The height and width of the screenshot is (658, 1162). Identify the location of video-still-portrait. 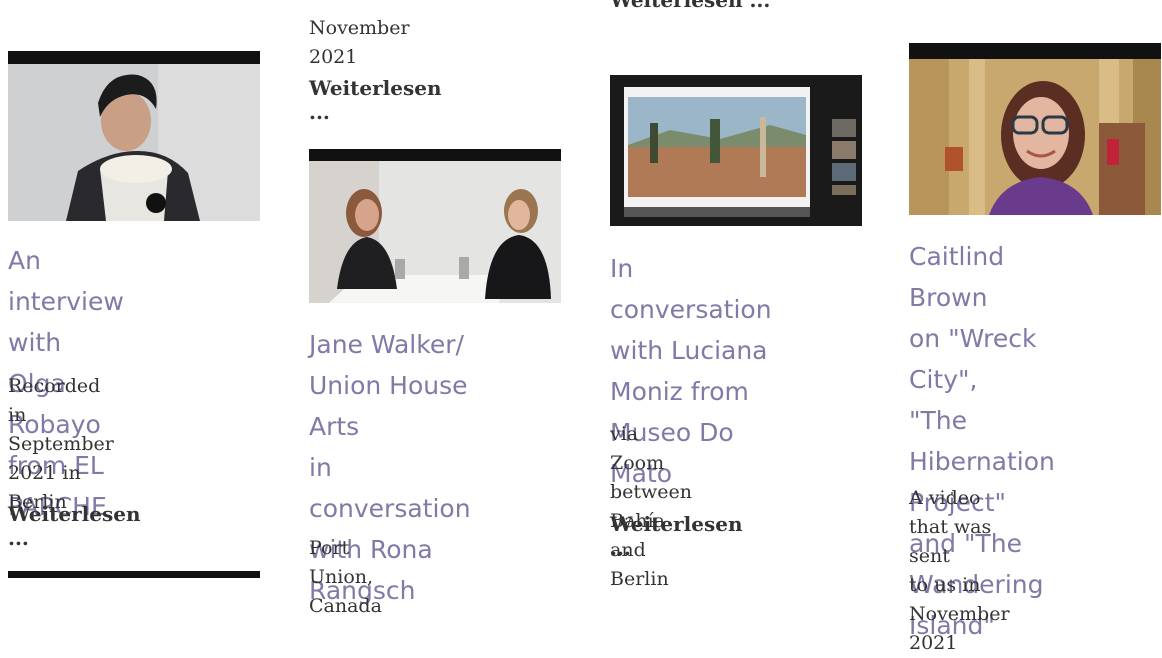
(134, 136).